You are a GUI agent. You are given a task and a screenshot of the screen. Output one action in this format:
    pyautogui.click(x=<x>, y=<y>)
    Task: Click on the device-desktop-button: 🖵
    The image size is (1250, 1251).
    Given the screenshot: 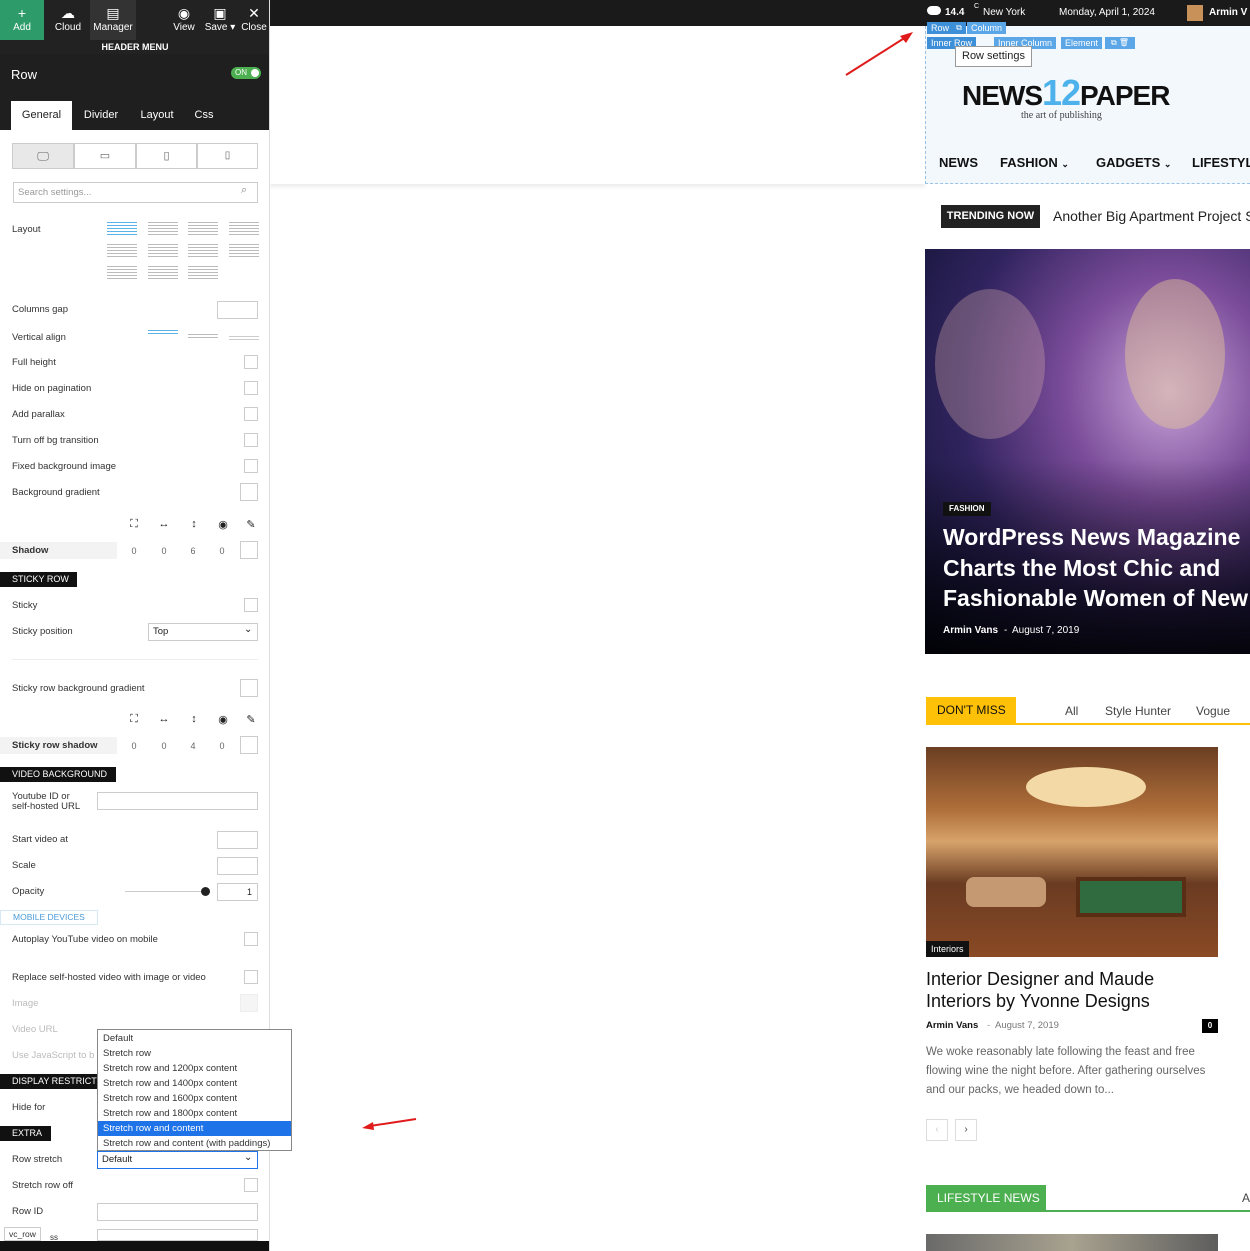 What is the action you would take?
    pyautogui.click(x=43, y=156)
    